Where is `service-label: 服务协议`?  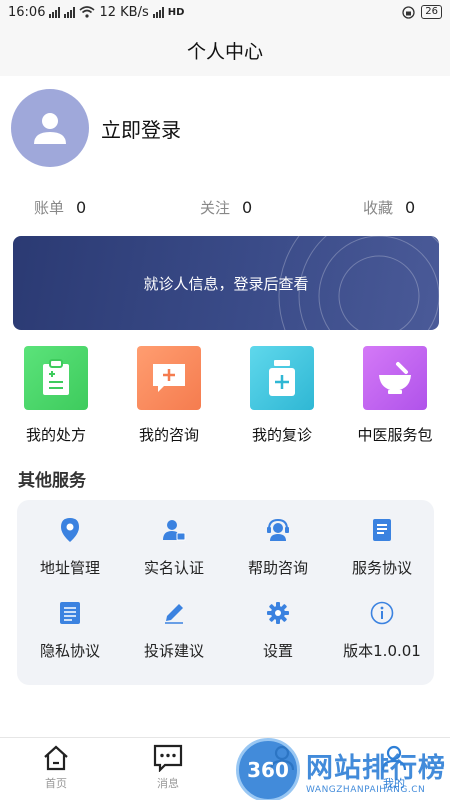 service-label: 服务协议 is located at coordinates (381, 568).